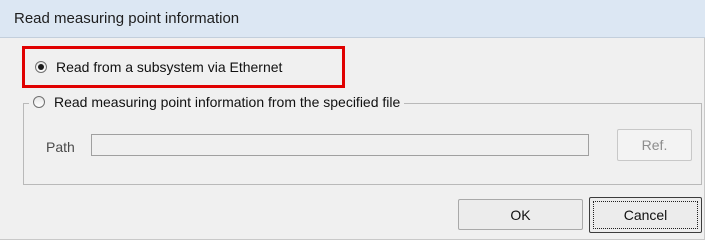 Image resolution: width=708 pixels, height=246 pixels. I want to click on ref-button: Ref., so click(654, 145).